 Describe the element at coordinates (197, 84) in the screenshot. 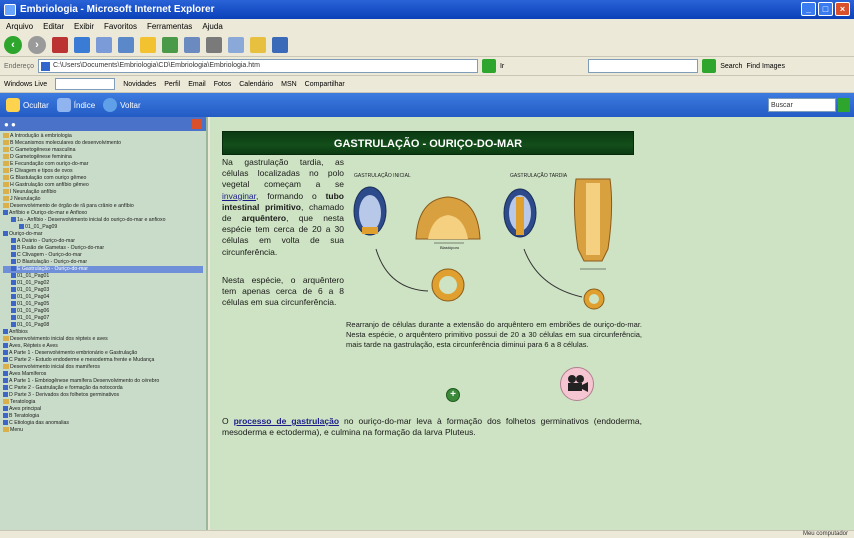

I see `links-email: Email` at that location.